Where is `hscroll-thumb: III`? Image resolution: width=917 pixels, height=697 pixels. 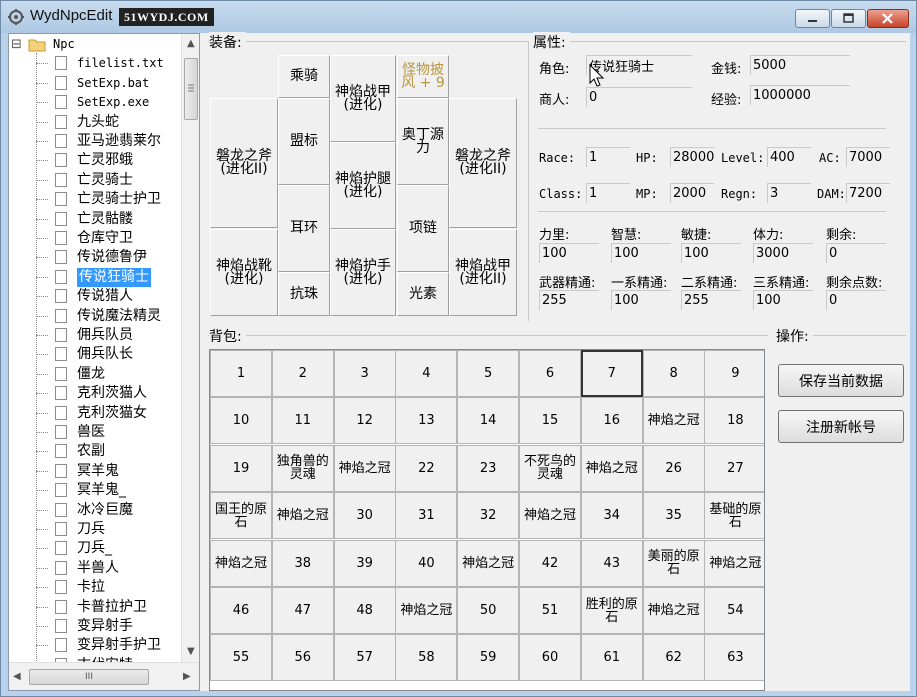 hscroll-thumb: III is located at coordinates (89, 677).